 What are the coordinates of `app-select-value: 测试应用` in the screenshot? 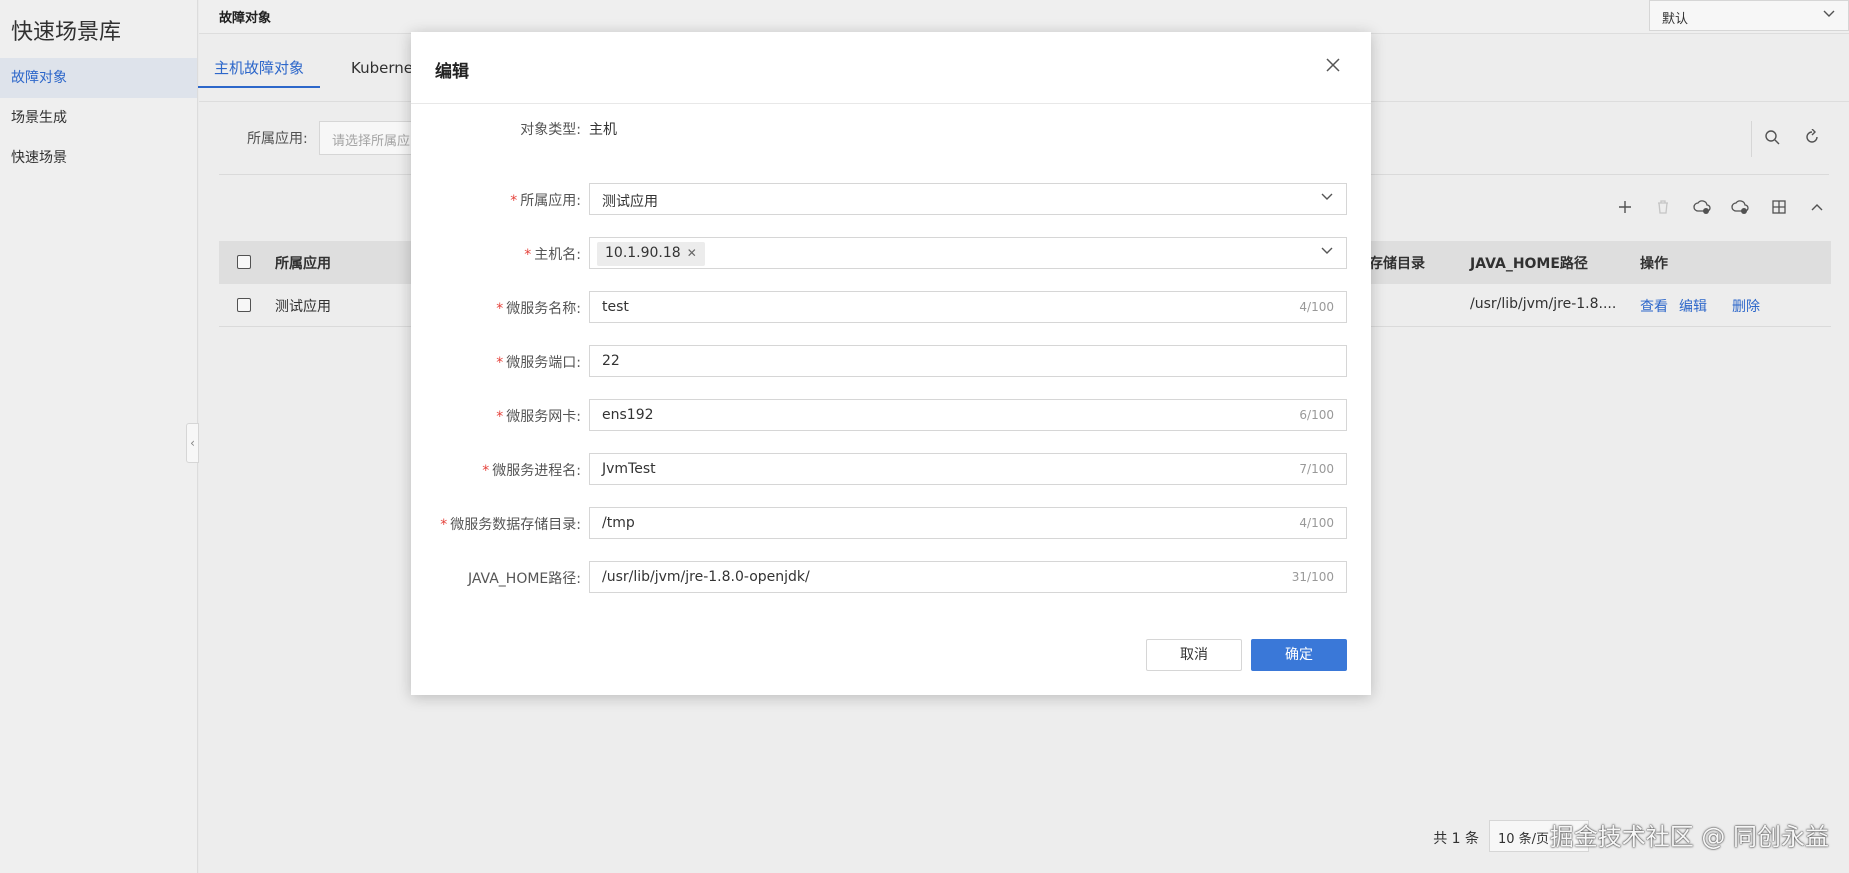 It's located at (630, 202).